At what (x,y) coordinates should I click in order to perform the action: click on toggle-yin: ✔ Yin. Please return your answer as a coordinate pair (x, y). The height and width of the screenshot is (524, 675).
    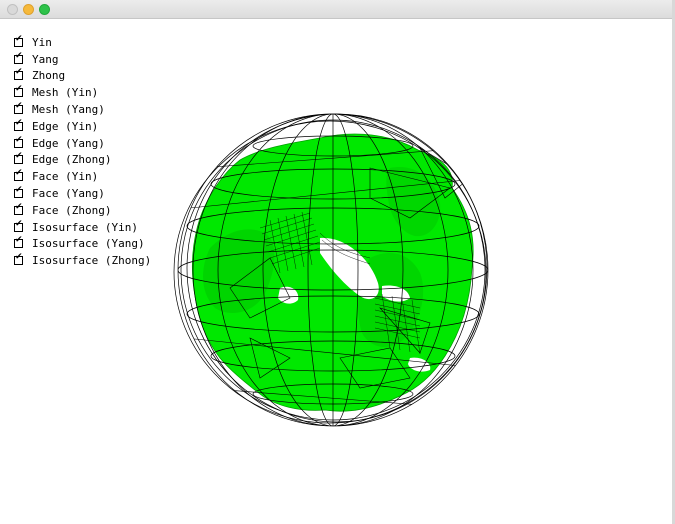
    Looking at the image, I should click on (82, 42).